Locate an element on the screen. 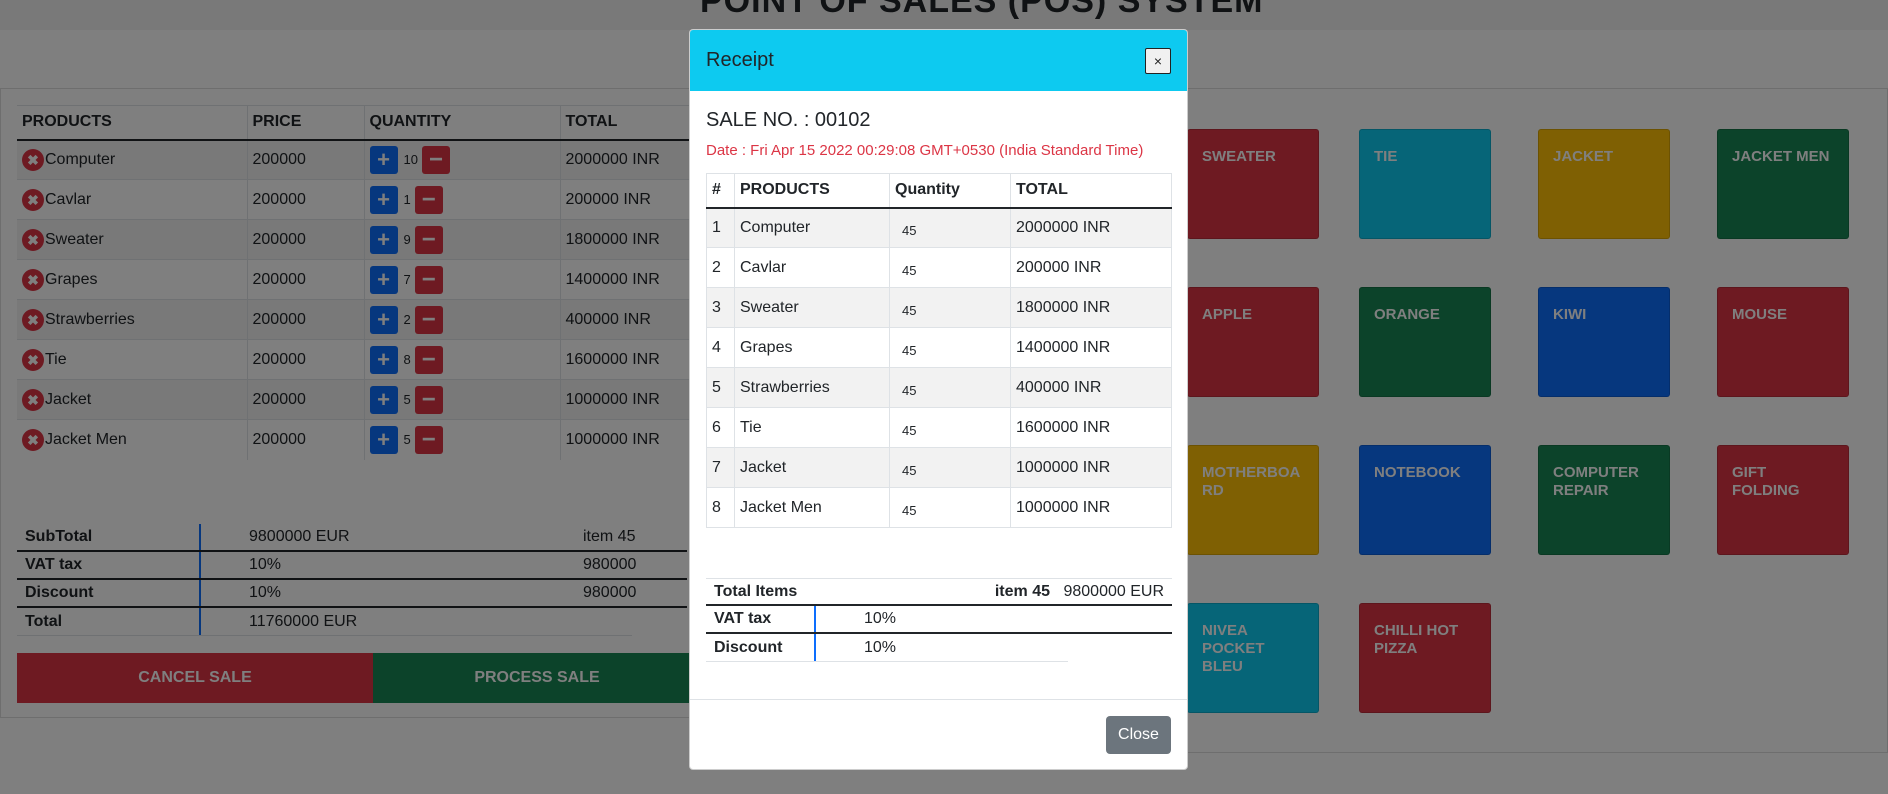  col-quantity: Quantity is located at coordinates (950, 191).